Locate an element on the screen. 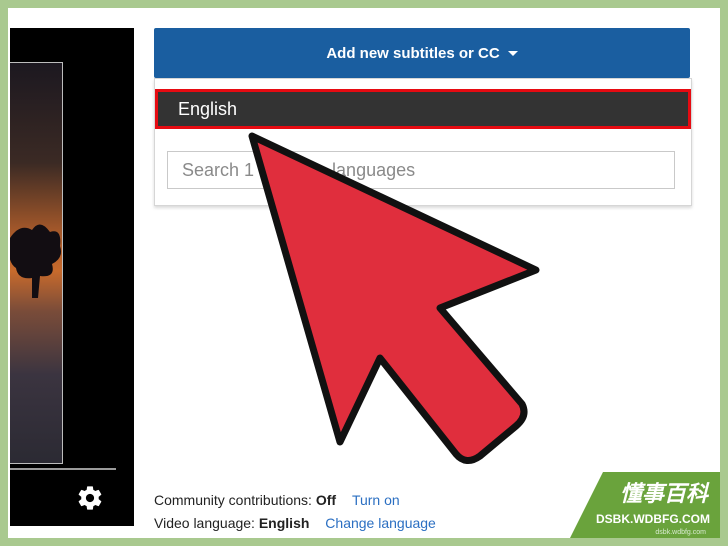 The image size is (728, 546). video-language-label: Video language: is located at coordinates (204, 523).